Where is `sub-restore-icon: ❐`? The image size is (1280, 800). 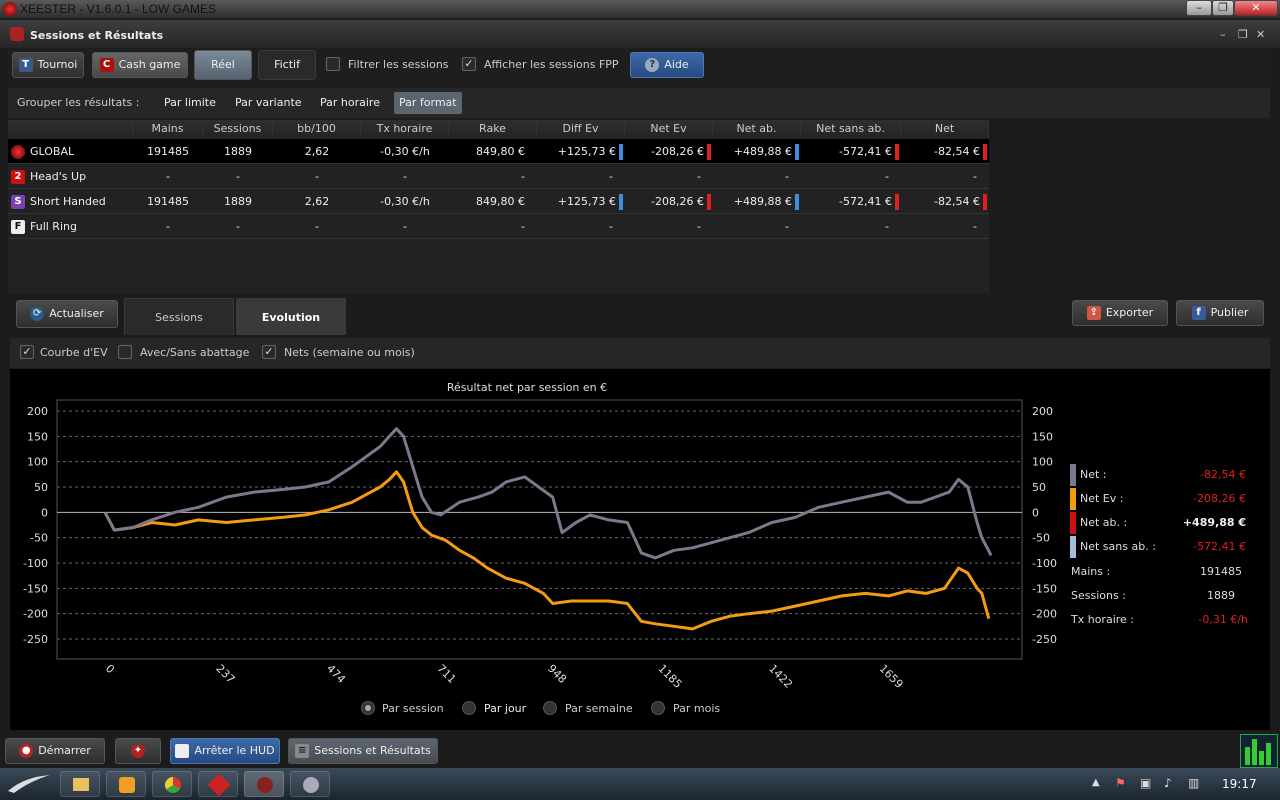 sub-restore-icon: ❐ is located at coordinates (1243, 34).